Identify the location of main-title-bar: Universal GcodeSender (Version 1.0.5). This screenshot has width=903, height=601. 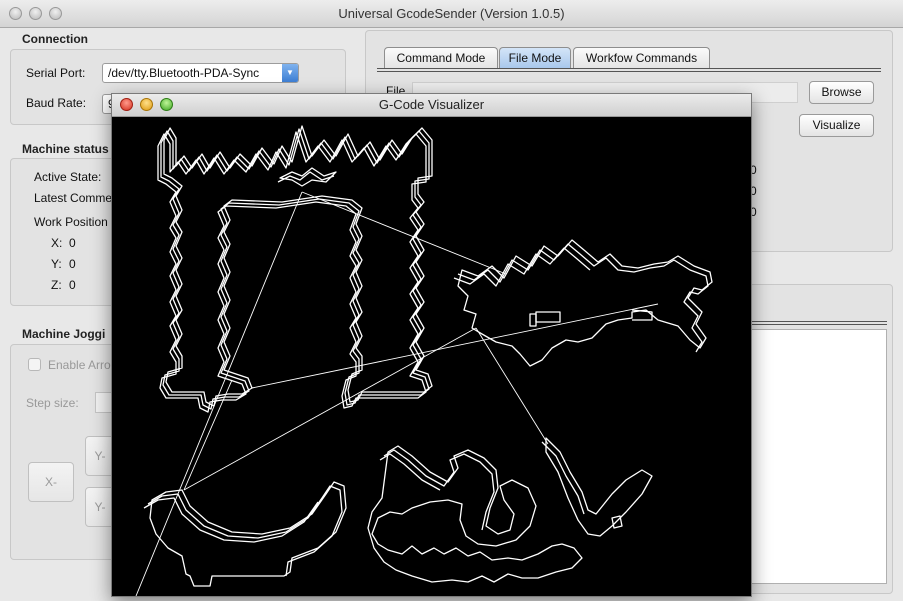
(451, 14).